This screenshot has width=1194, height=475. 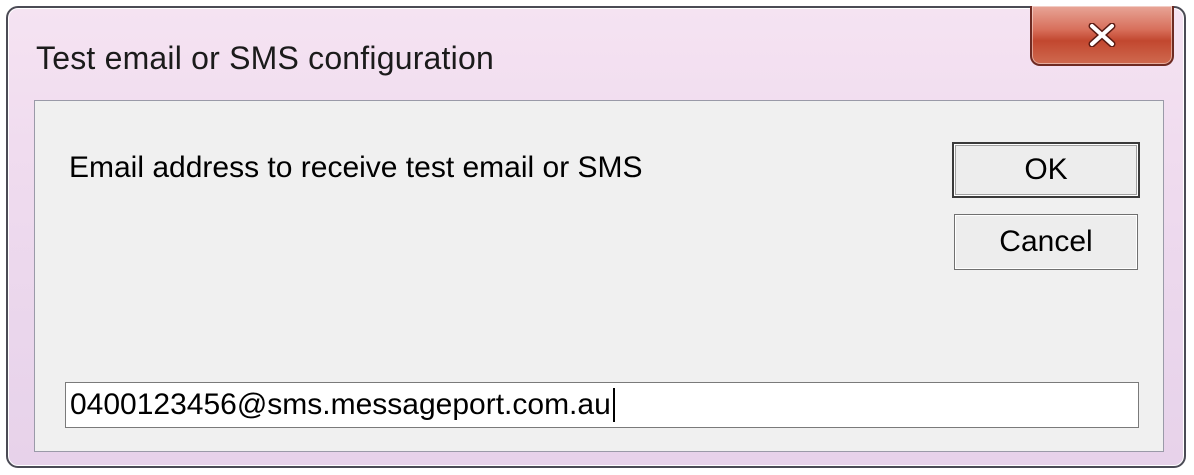 I want to click on ok-button: OK, so click(x=1046, y=170).